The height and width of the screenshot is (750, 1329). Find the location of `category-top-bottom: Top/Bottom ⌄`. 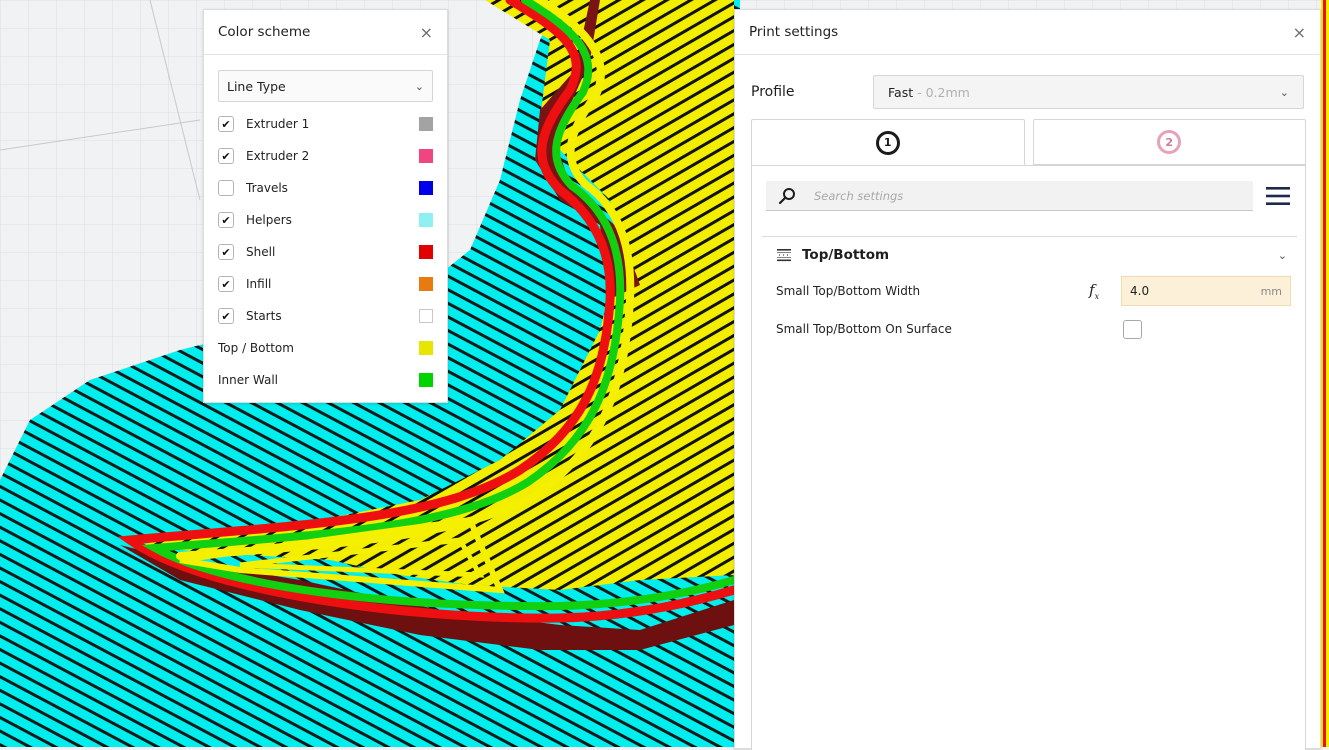

category-top-bottom: Top/Bottom ⌄ is located at coordinates (1029, 254).